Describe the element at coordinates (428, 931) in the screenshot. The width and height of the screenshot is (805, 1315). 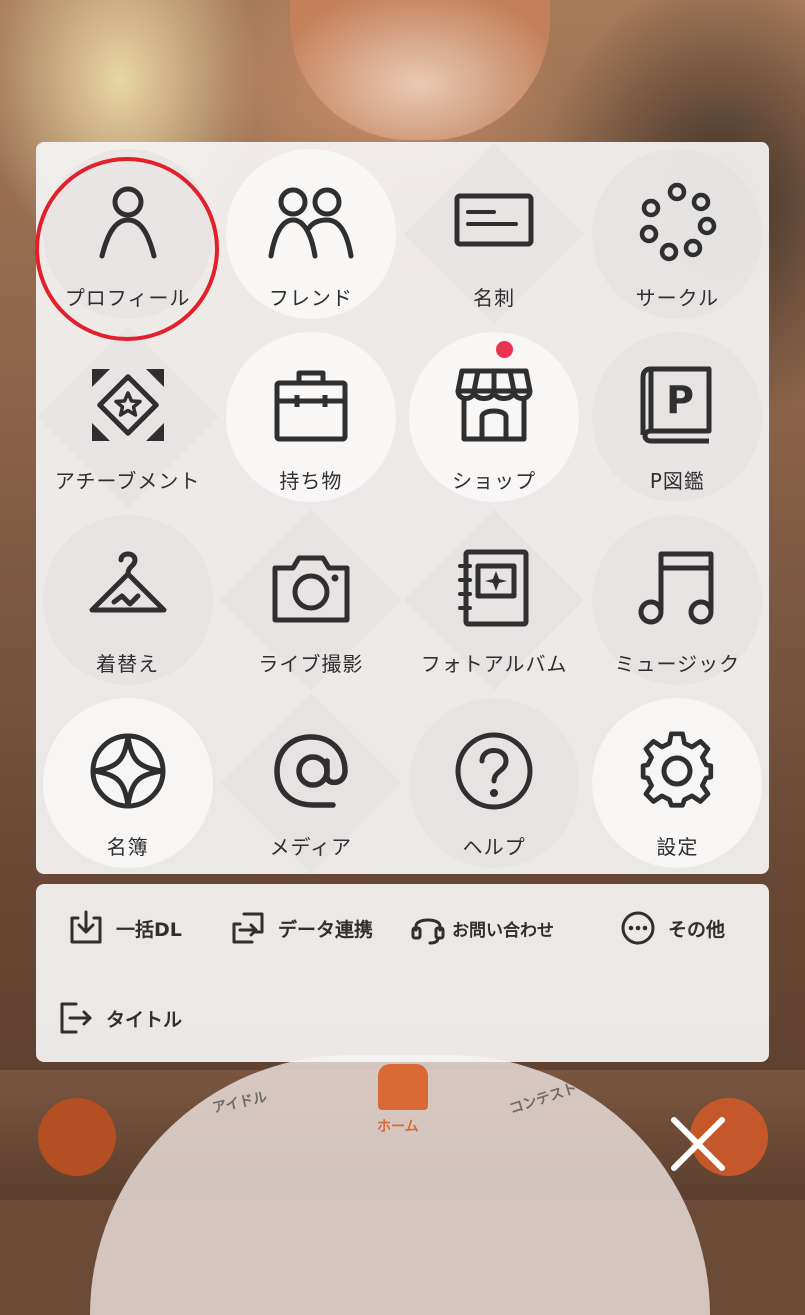
I see `headset-icon` at that location.